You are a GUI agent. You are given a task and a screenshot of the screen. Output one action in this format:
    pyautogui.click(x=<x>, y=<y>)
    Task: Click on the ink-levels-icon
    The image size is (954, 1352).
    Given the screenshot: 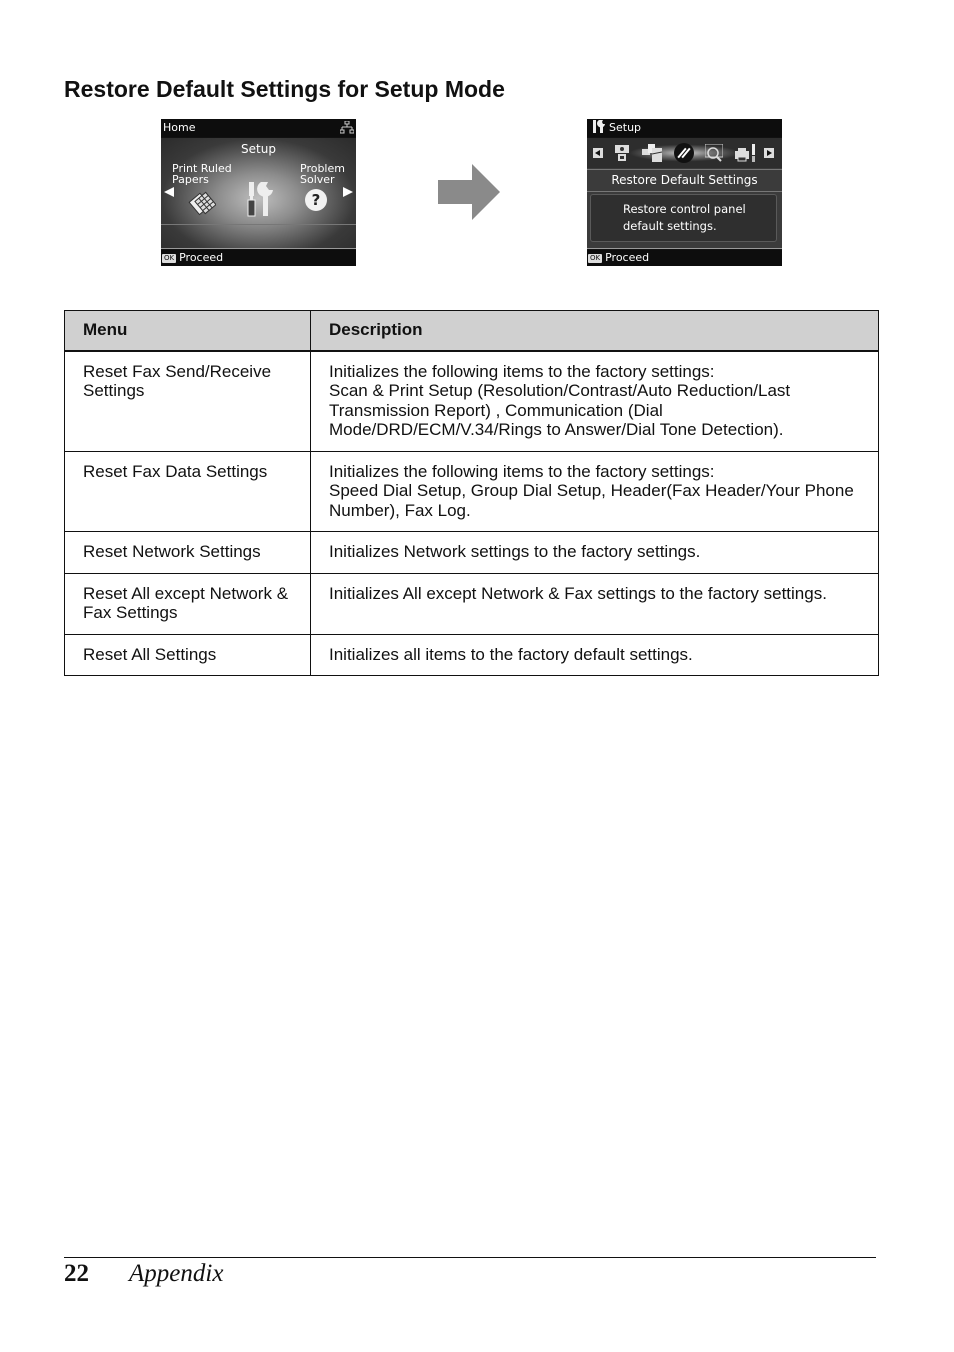 What is the action you would take?
    pyautogui.click(x=622, y=153)
    